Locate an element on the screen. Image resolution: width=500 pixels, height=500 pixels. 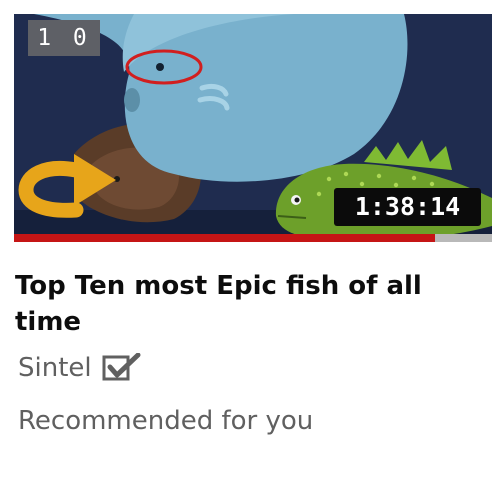
watch-progress-fill is located at coordinates (224, 238).